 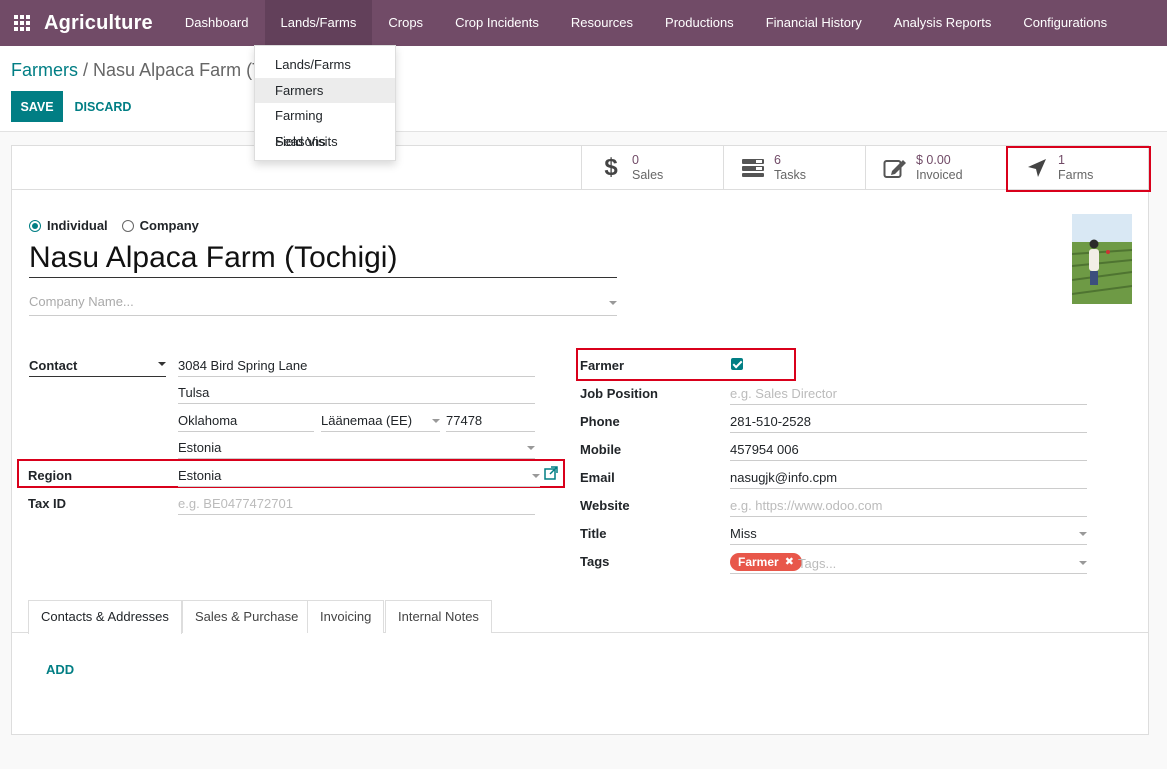 I want to click on tasks-smart-button: 6 Tasks, so click(x=794, y=168).